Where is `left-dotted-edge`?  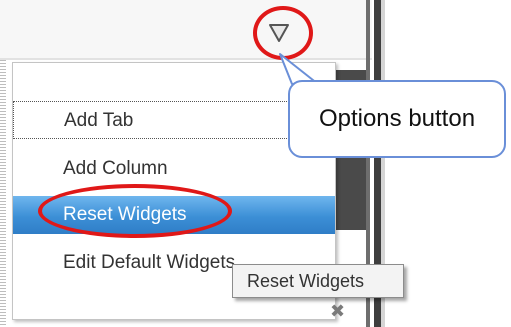 left-dotted-edge is located at coordinates (3, 193).